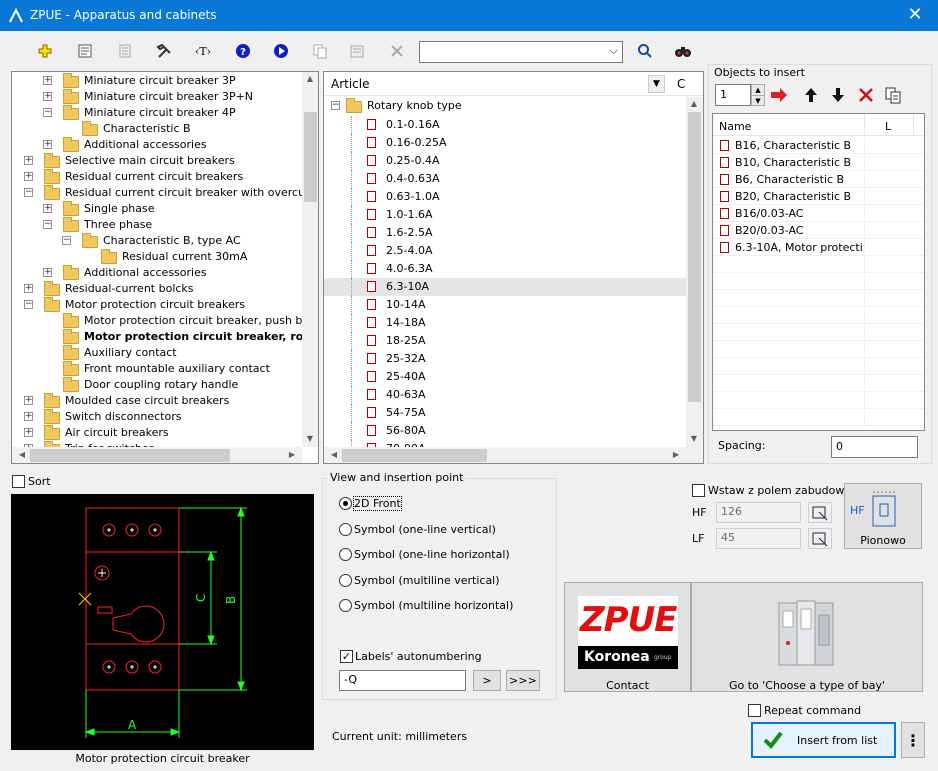  Describe the element at coordinates (346, 656) in the screenshot. I see `autonum-checkbox: ✓` at that location.